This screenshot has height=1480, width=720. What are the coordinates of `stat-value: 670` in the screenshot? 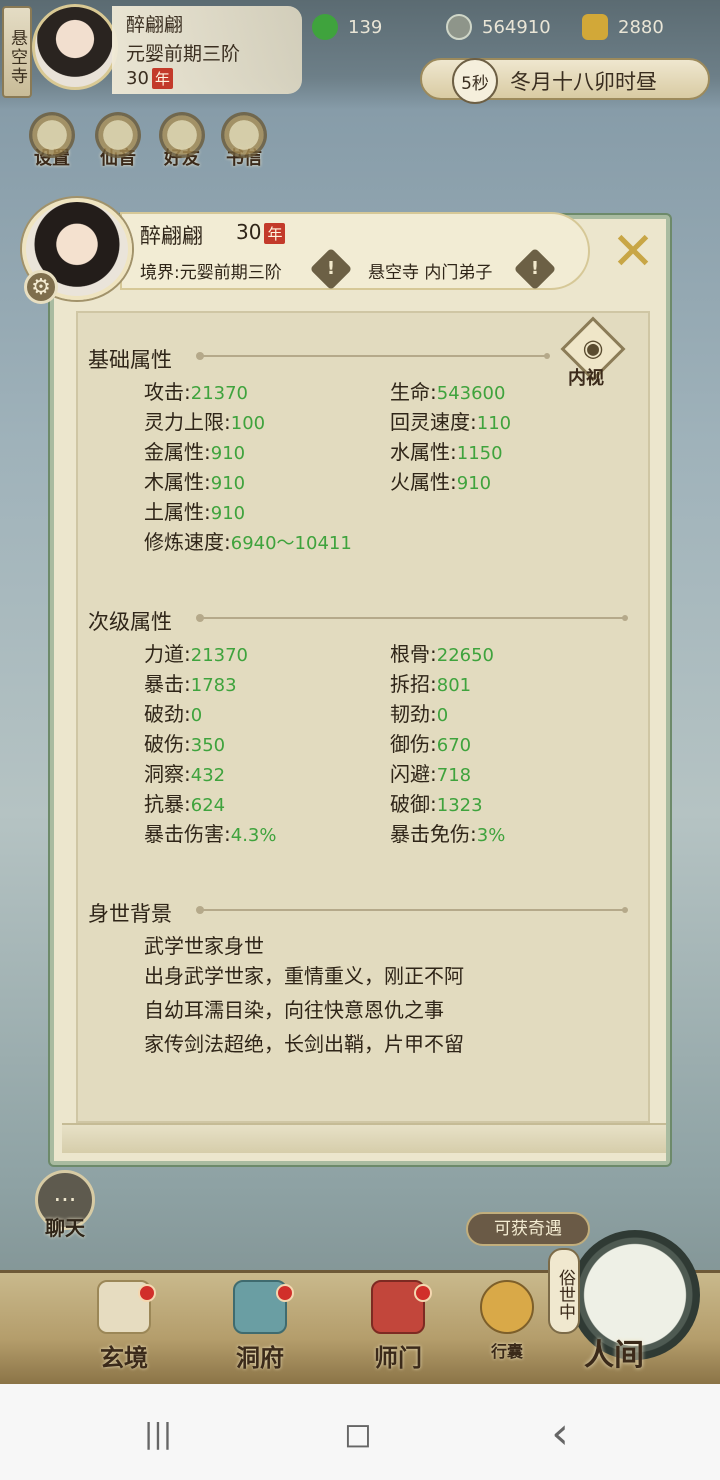 It's located at (454, 745).